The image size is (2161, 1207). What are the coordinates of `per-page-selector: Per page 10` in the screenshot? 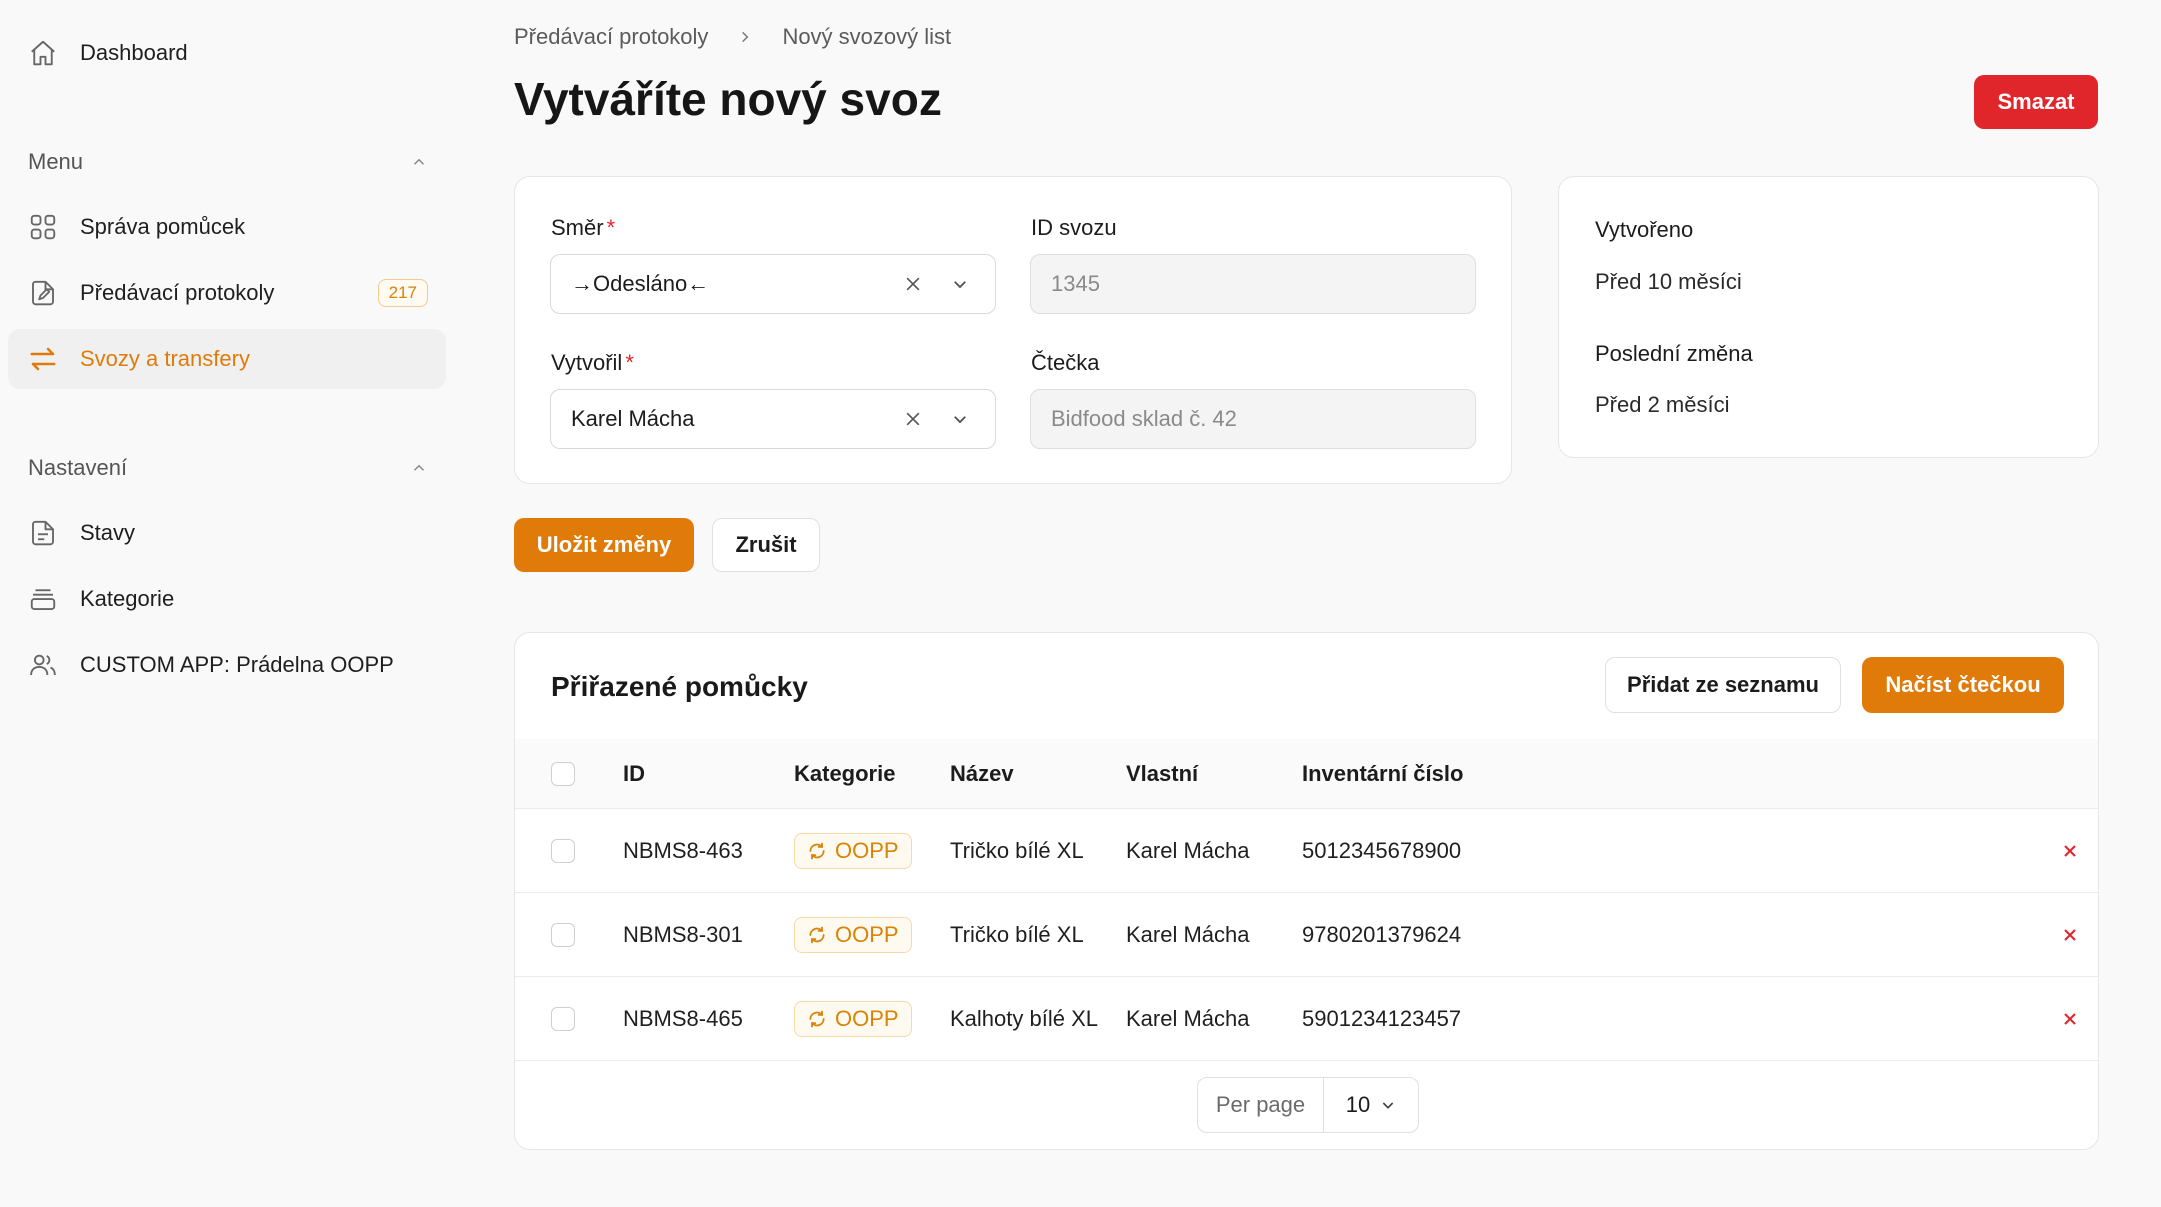 It's located at (1308, 1105).